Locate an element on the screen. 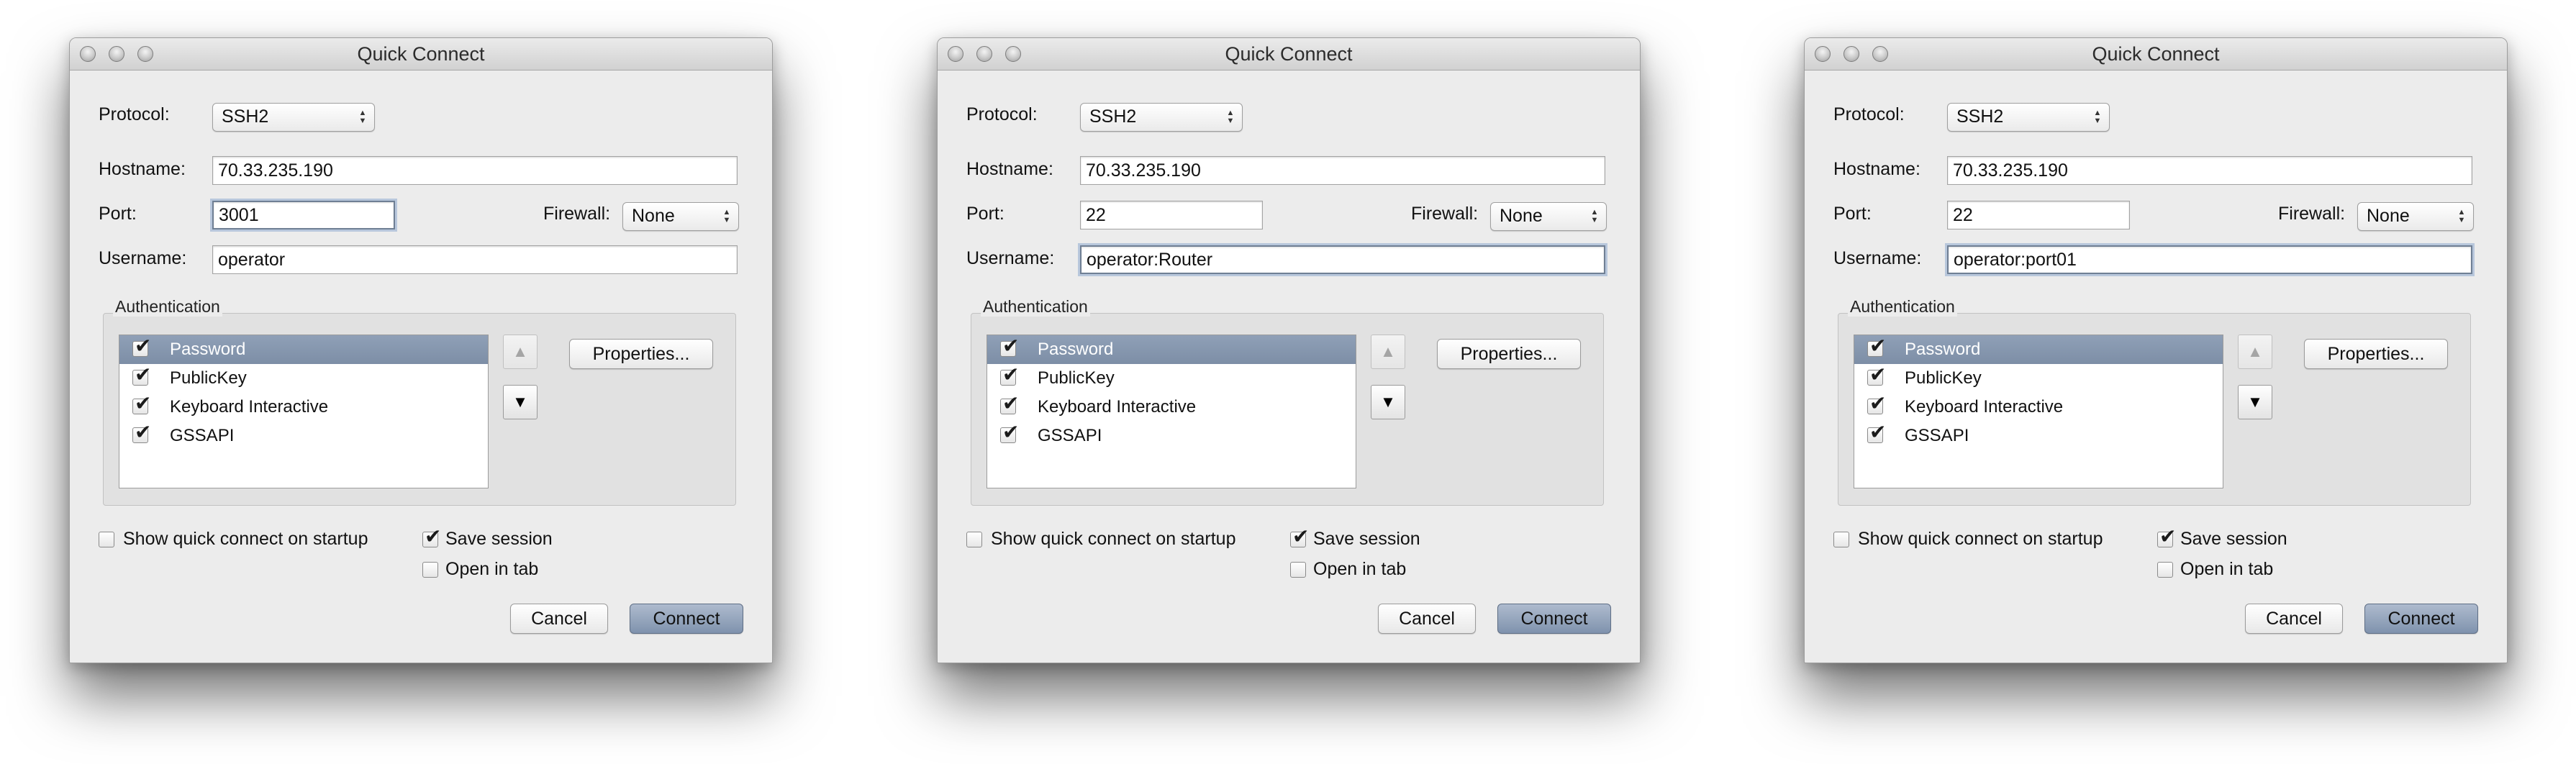 This screenshot has width=2576, height=764. hostname-label: Hostname: is located at coordinates (142, 169).